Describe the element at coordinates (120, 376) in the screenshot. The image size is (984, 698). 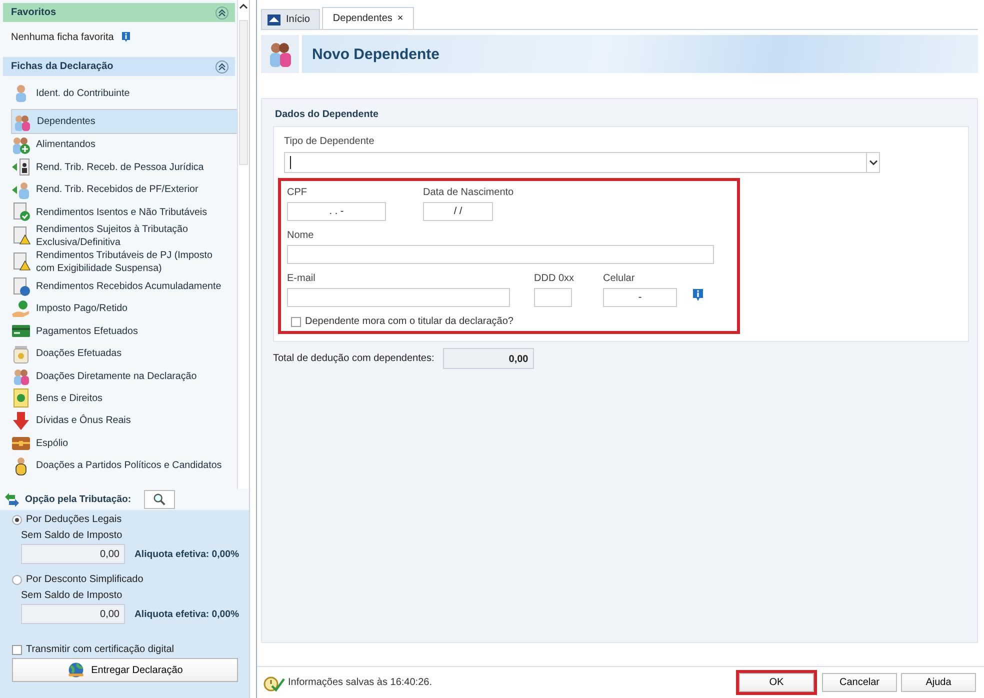
I see `sidebar-item: Doações Diretamente na Declaração` at that location.